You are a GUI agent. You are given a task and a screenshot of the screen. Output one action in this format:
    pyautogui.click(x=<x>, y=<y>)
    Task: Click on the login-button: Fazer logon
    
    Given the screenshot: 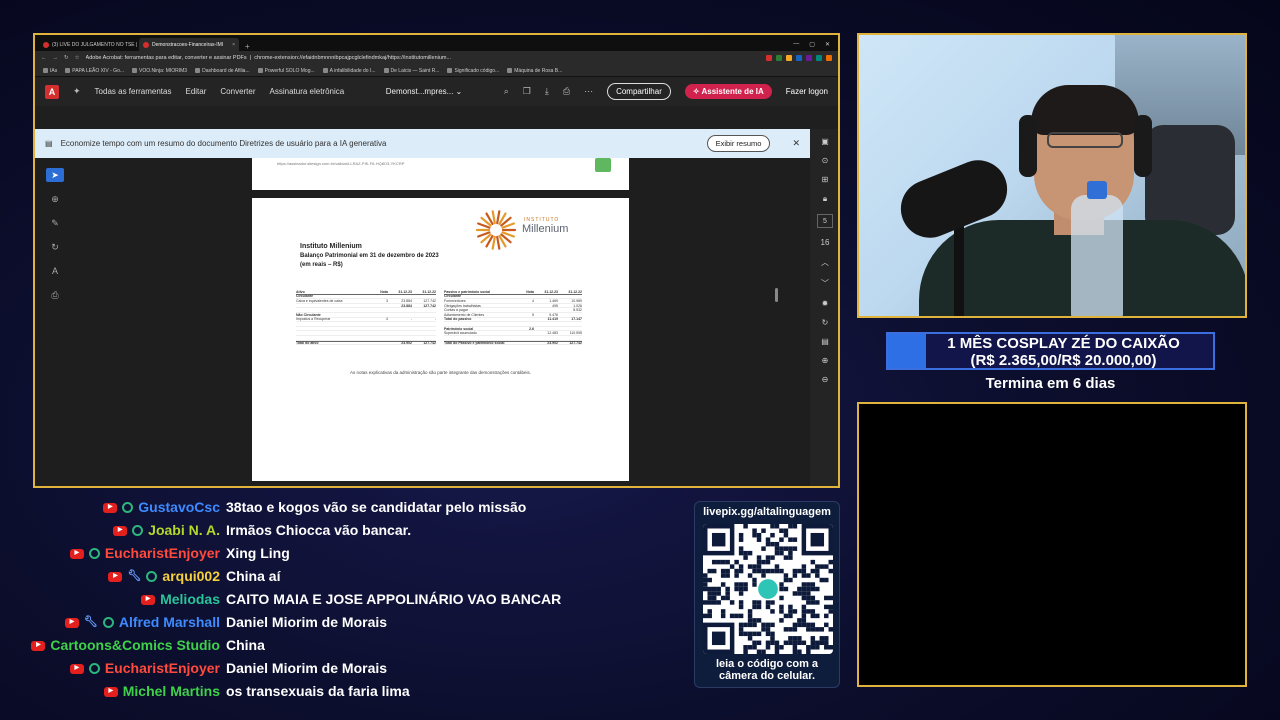 What is the action you would take?
    pyautogui.click(x=807, y=91)
    